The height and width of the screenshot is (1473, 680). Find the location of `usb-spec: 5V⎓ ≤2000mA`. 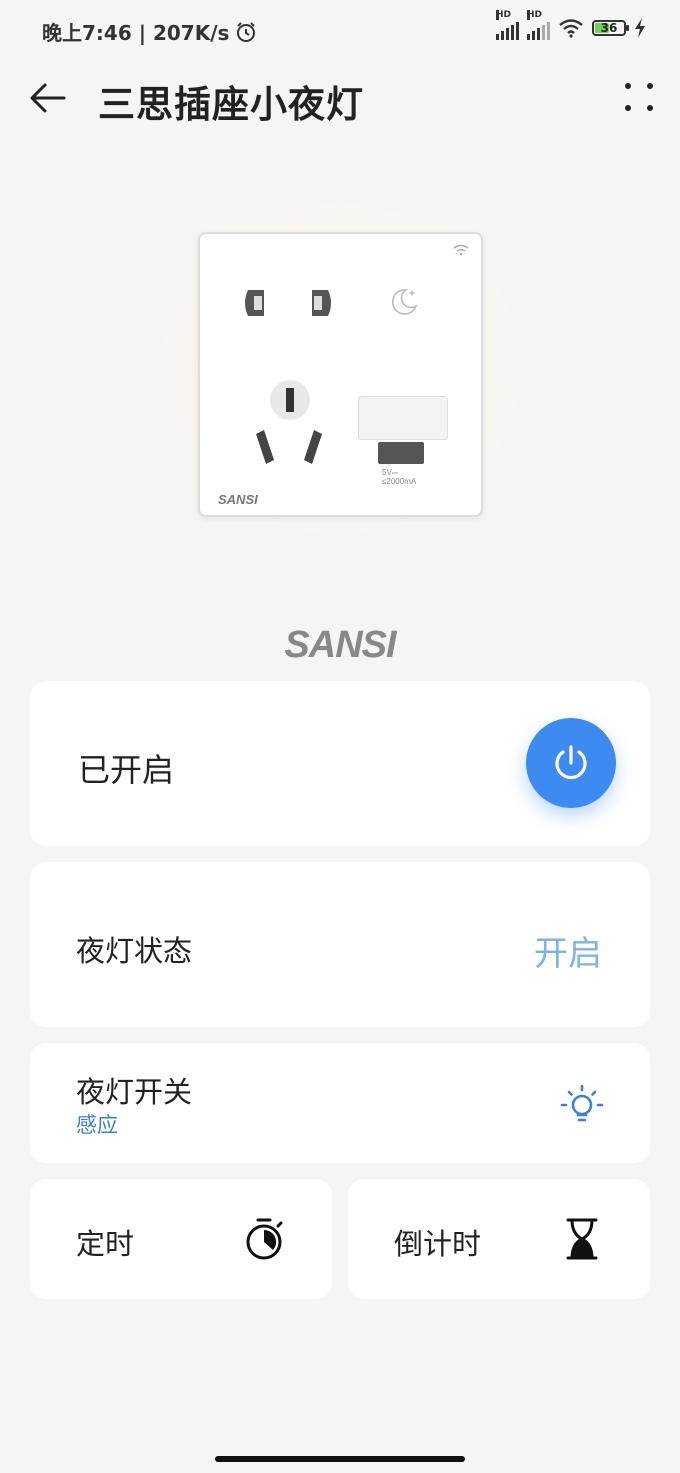

usb-spec: 5V⎓ ≤2000mA is located at coordinates (399, 477).